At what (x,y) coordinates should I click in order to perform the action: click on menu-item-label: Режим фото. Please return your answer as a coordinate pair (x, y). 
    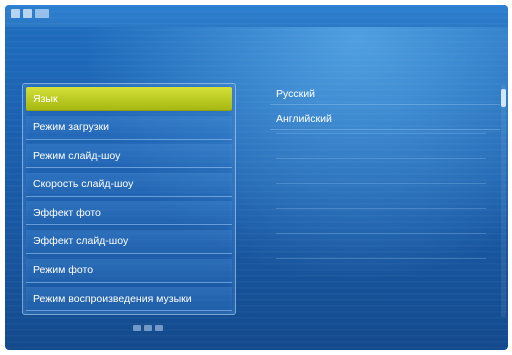
    Looking at the image, I should click on (63, 270).